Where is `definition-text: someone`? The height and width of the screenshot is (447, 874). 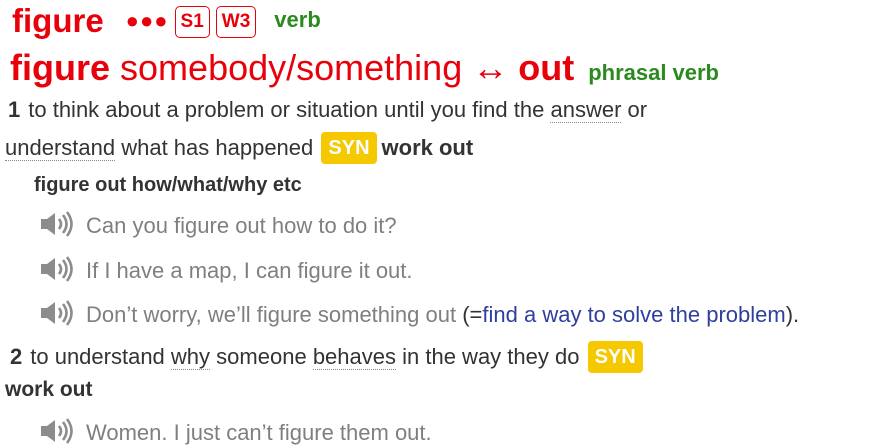 definition-text: someone is located at coordinates (261, 356).